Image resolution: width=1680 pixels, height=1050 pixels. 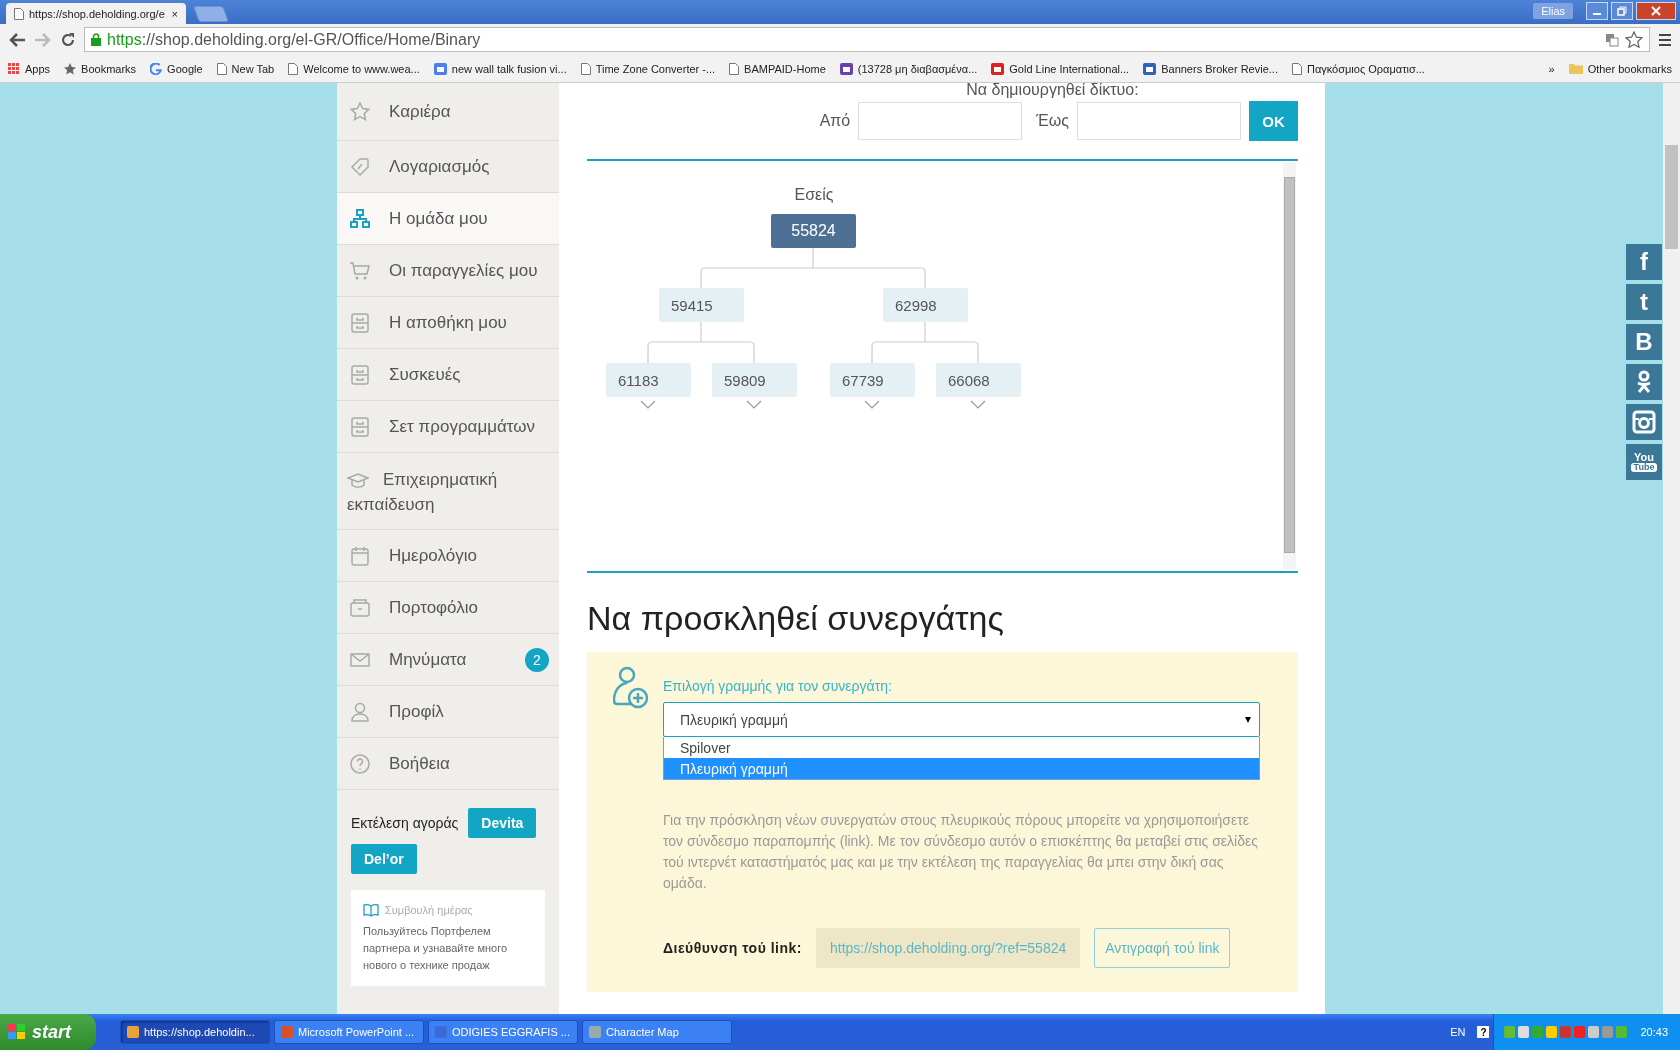 I want to click on link-label: Διεύθυνση τού link:, so click(x=732, y=948).